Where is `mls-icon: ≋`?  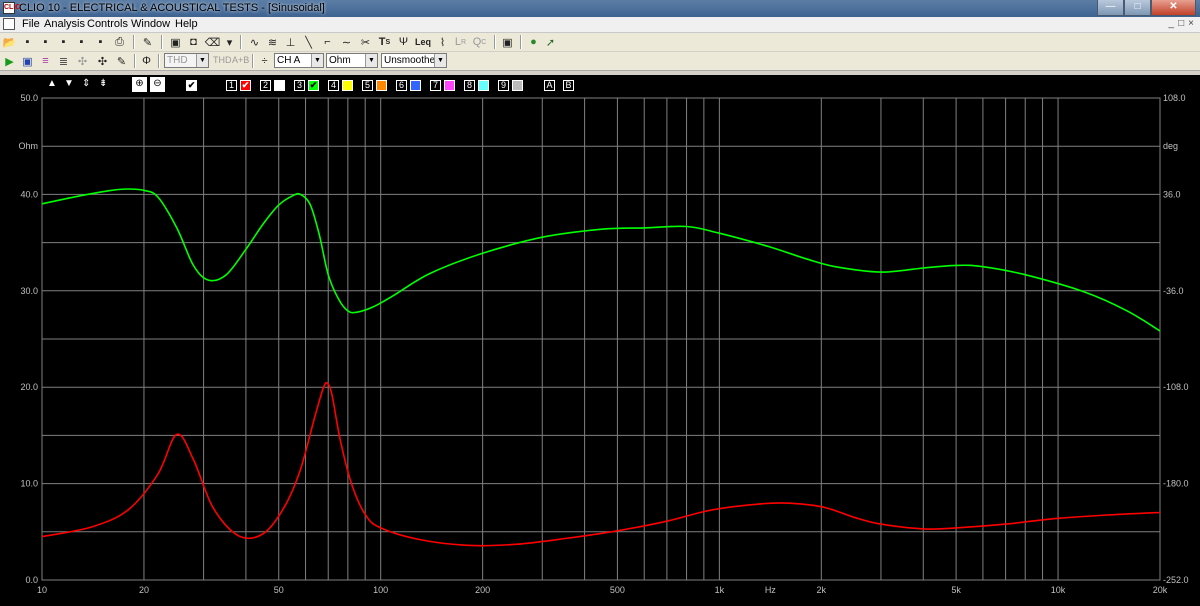 mls-icon: ≋ is located at coordinates (272, 42).